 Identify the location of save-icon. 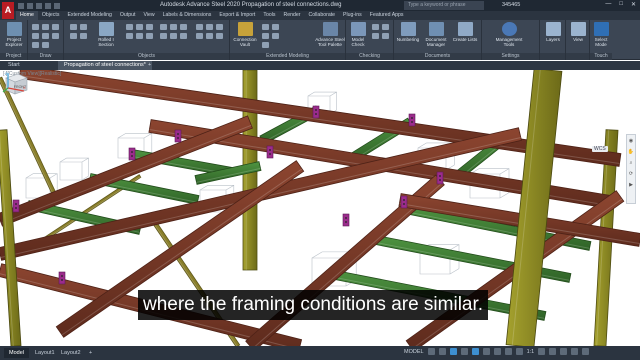
(39, 5).